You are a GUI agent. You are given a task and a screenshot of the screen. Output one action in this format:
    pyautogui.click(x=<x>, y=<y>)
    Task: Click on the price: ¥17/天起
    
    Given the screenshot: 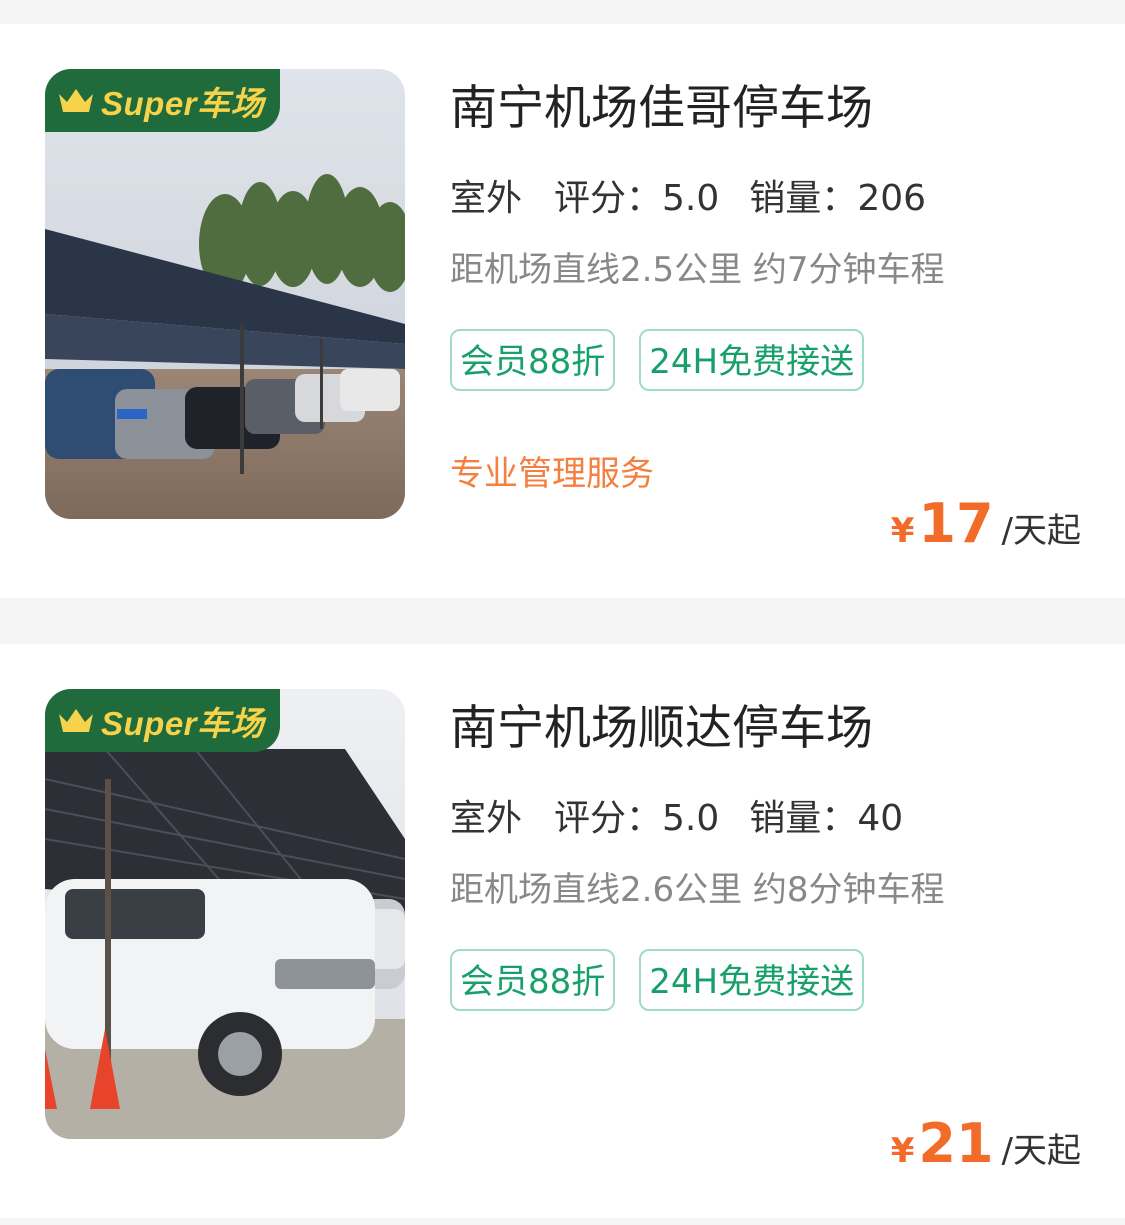 What is the action you would take?
    pyautogui.click(x=986, y=530)
    